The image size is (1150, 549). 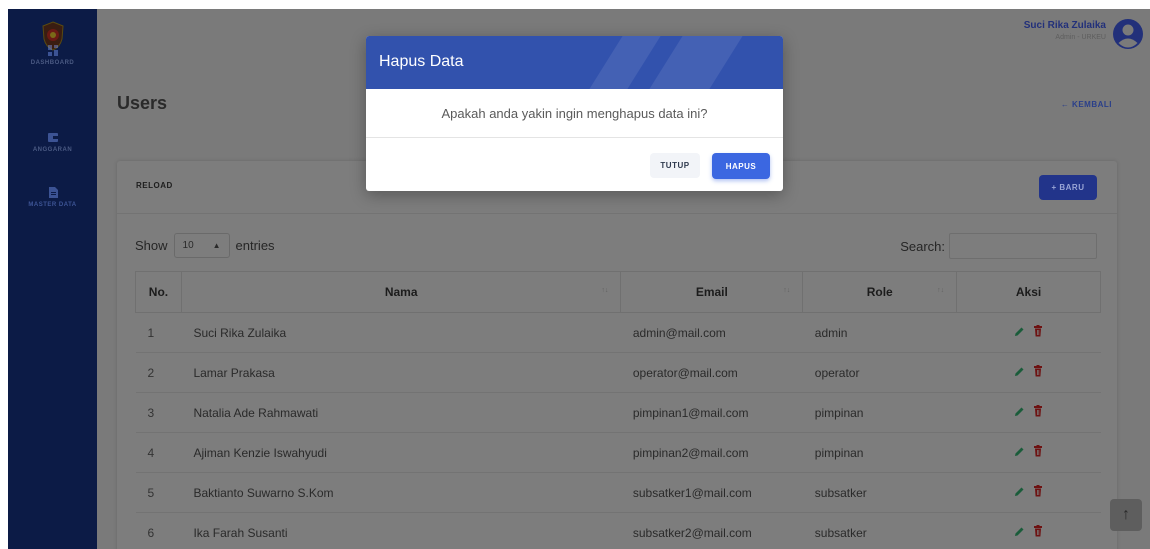 I want to click on entries-select: 10 ▲︎, so click(x=201, y=245).